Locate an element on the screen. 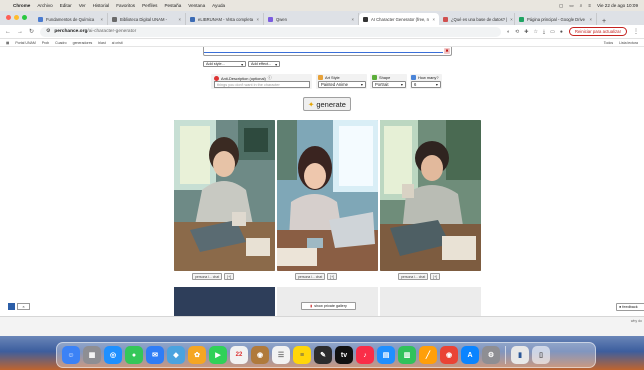 The image size is (644, 370). tab-elibrunam: eLIBRUNAM - Vista completa × is located at coordinates (225, 19).